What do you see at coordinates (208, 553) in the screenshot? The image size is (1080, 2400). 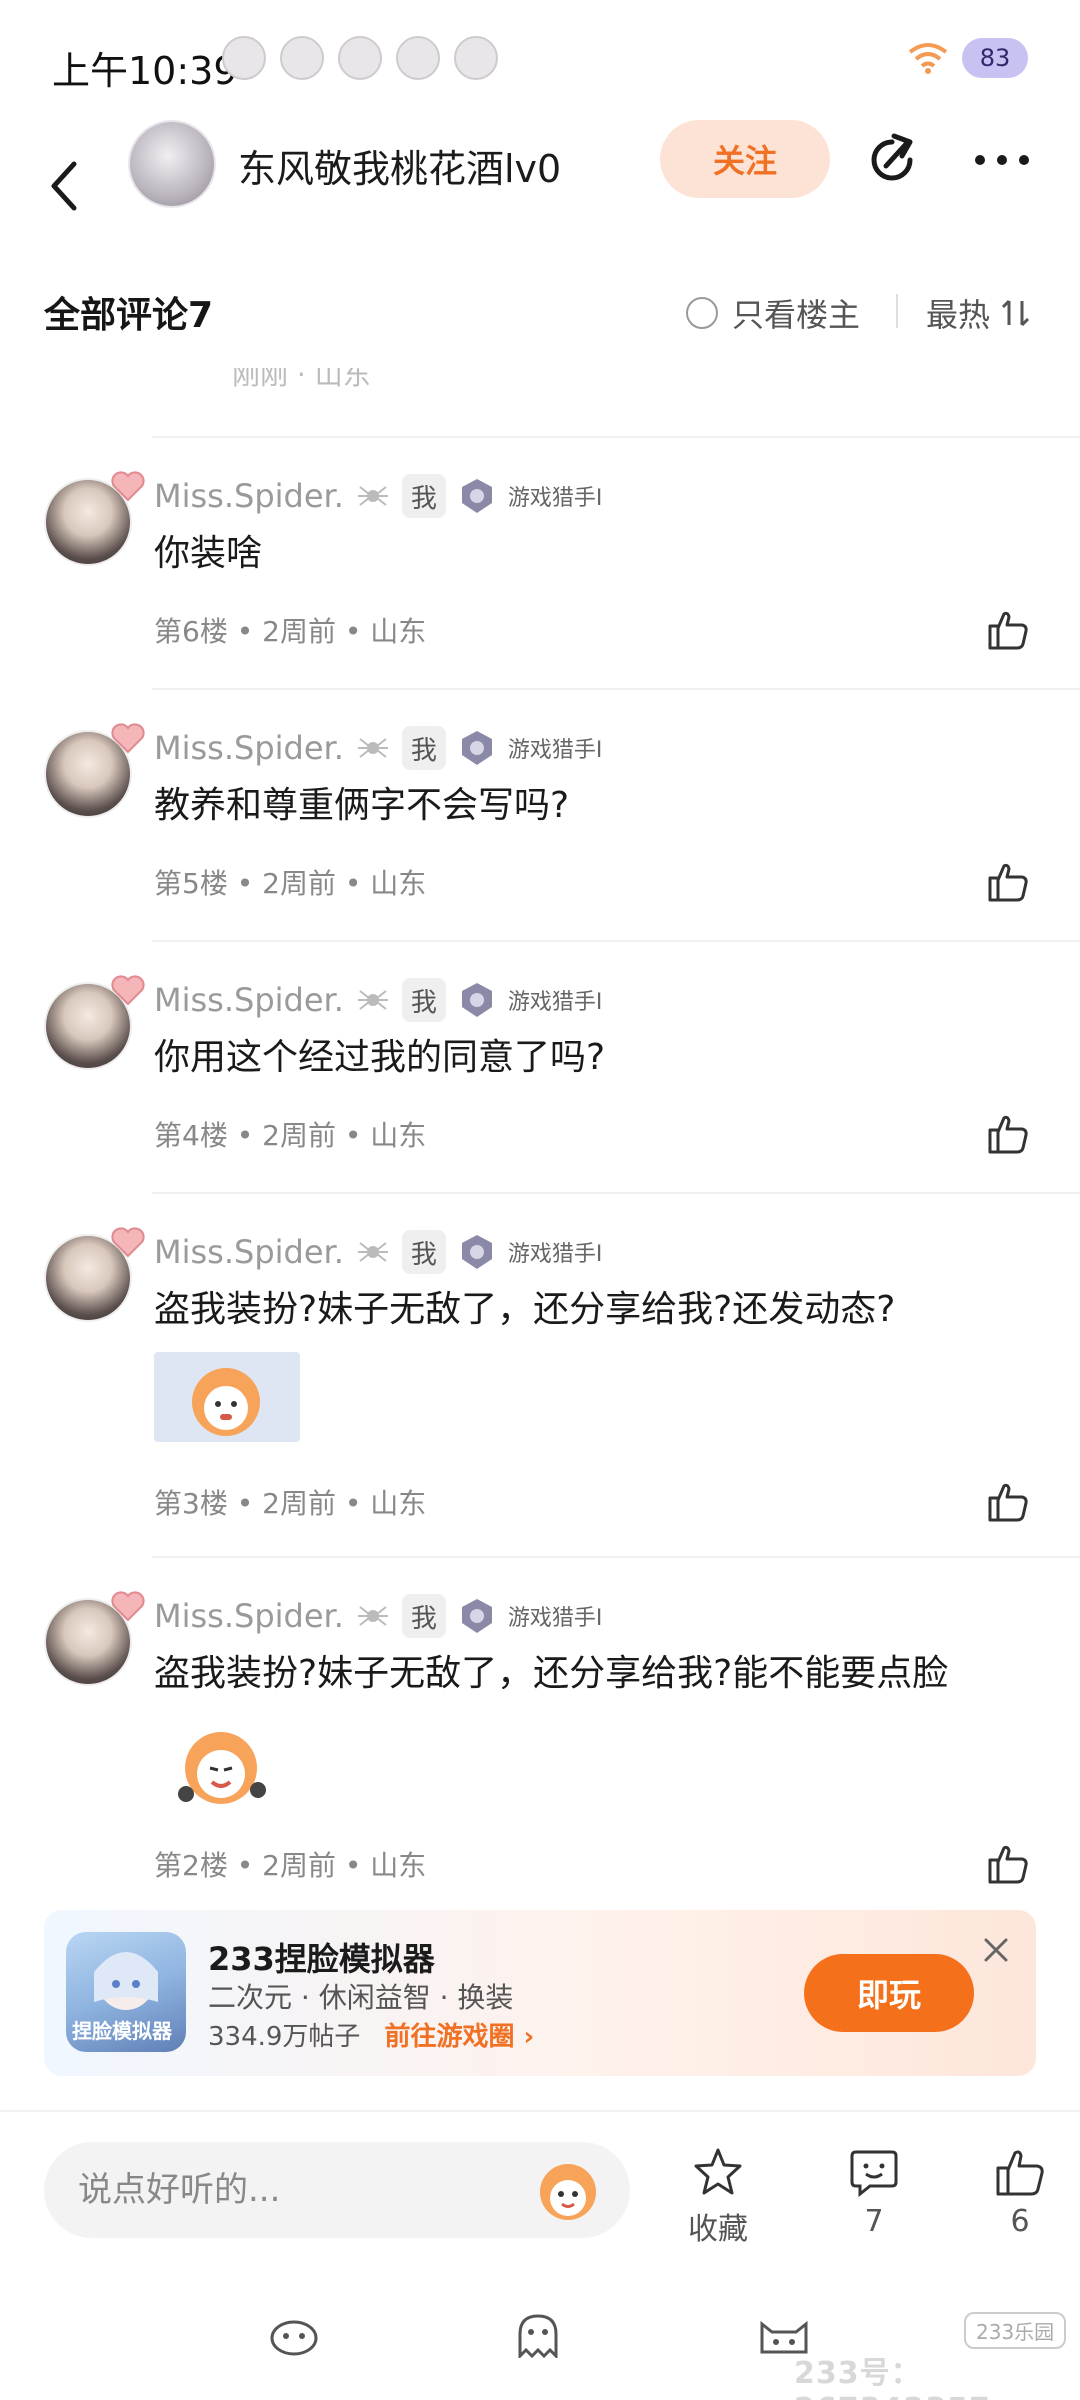 I see `comment-text: 你装啥` at bounding box center [208, 553].